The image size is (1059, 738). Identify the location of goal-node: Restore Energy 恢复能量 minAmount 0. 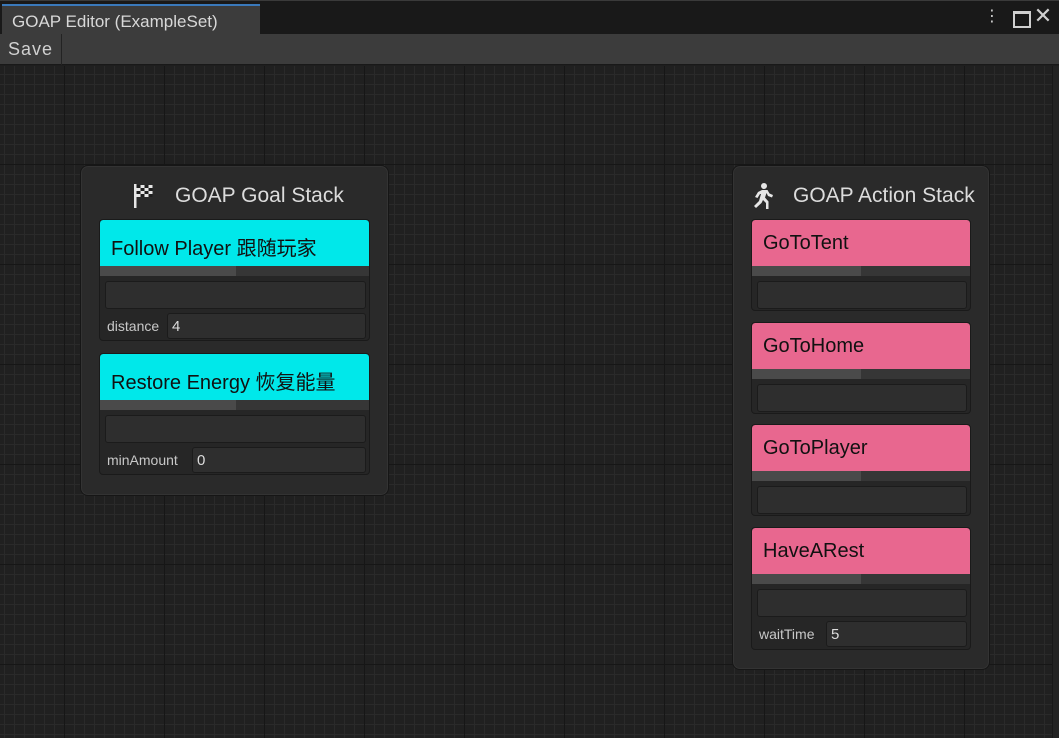
(234, 414).